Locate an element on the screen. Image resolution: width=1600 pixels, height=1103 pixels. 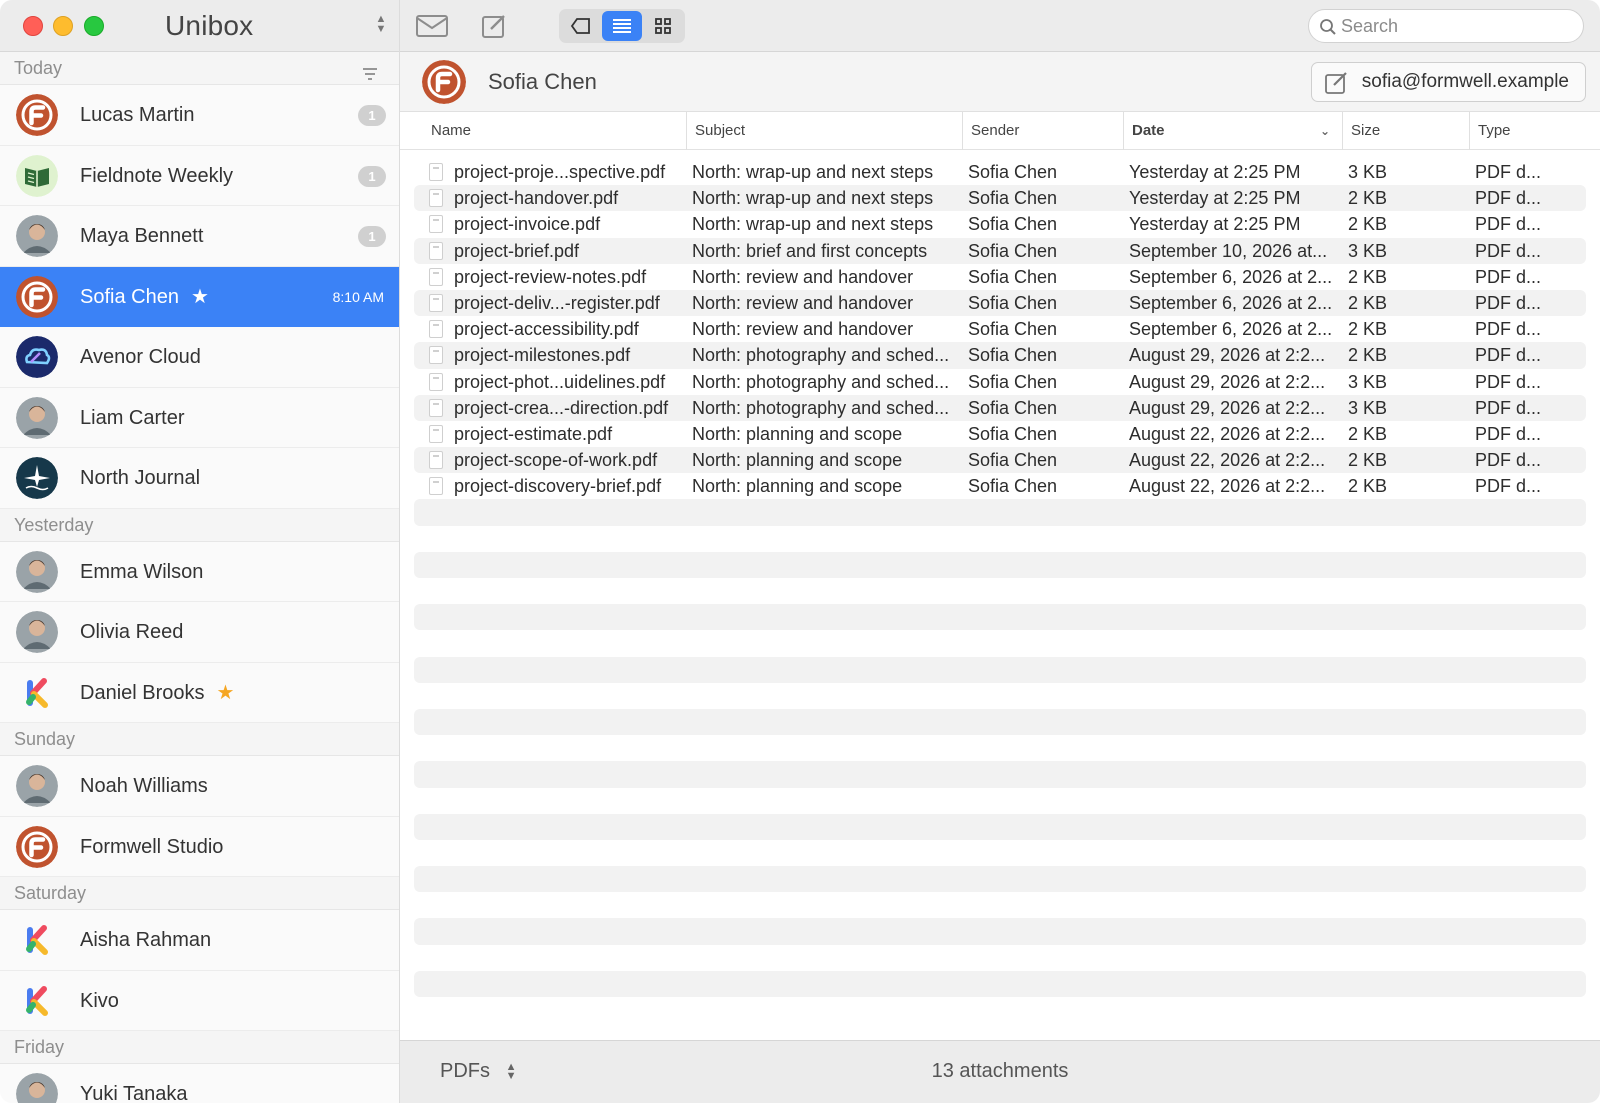
section-header: Friday is located at coordinates (199, 1047).